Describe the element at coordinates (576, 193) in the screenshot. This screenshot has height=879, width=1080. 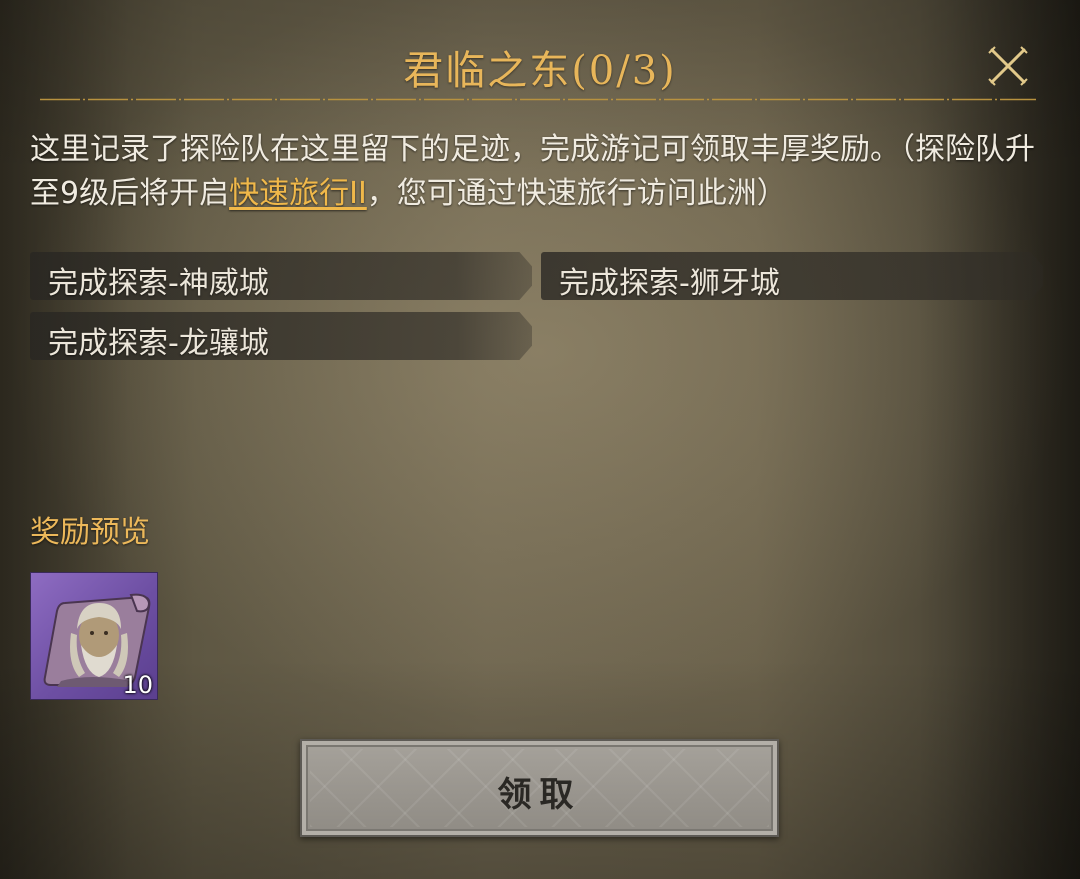
I see `description-text-after: ，您可通过快速旅行访问此洲）` at that location.